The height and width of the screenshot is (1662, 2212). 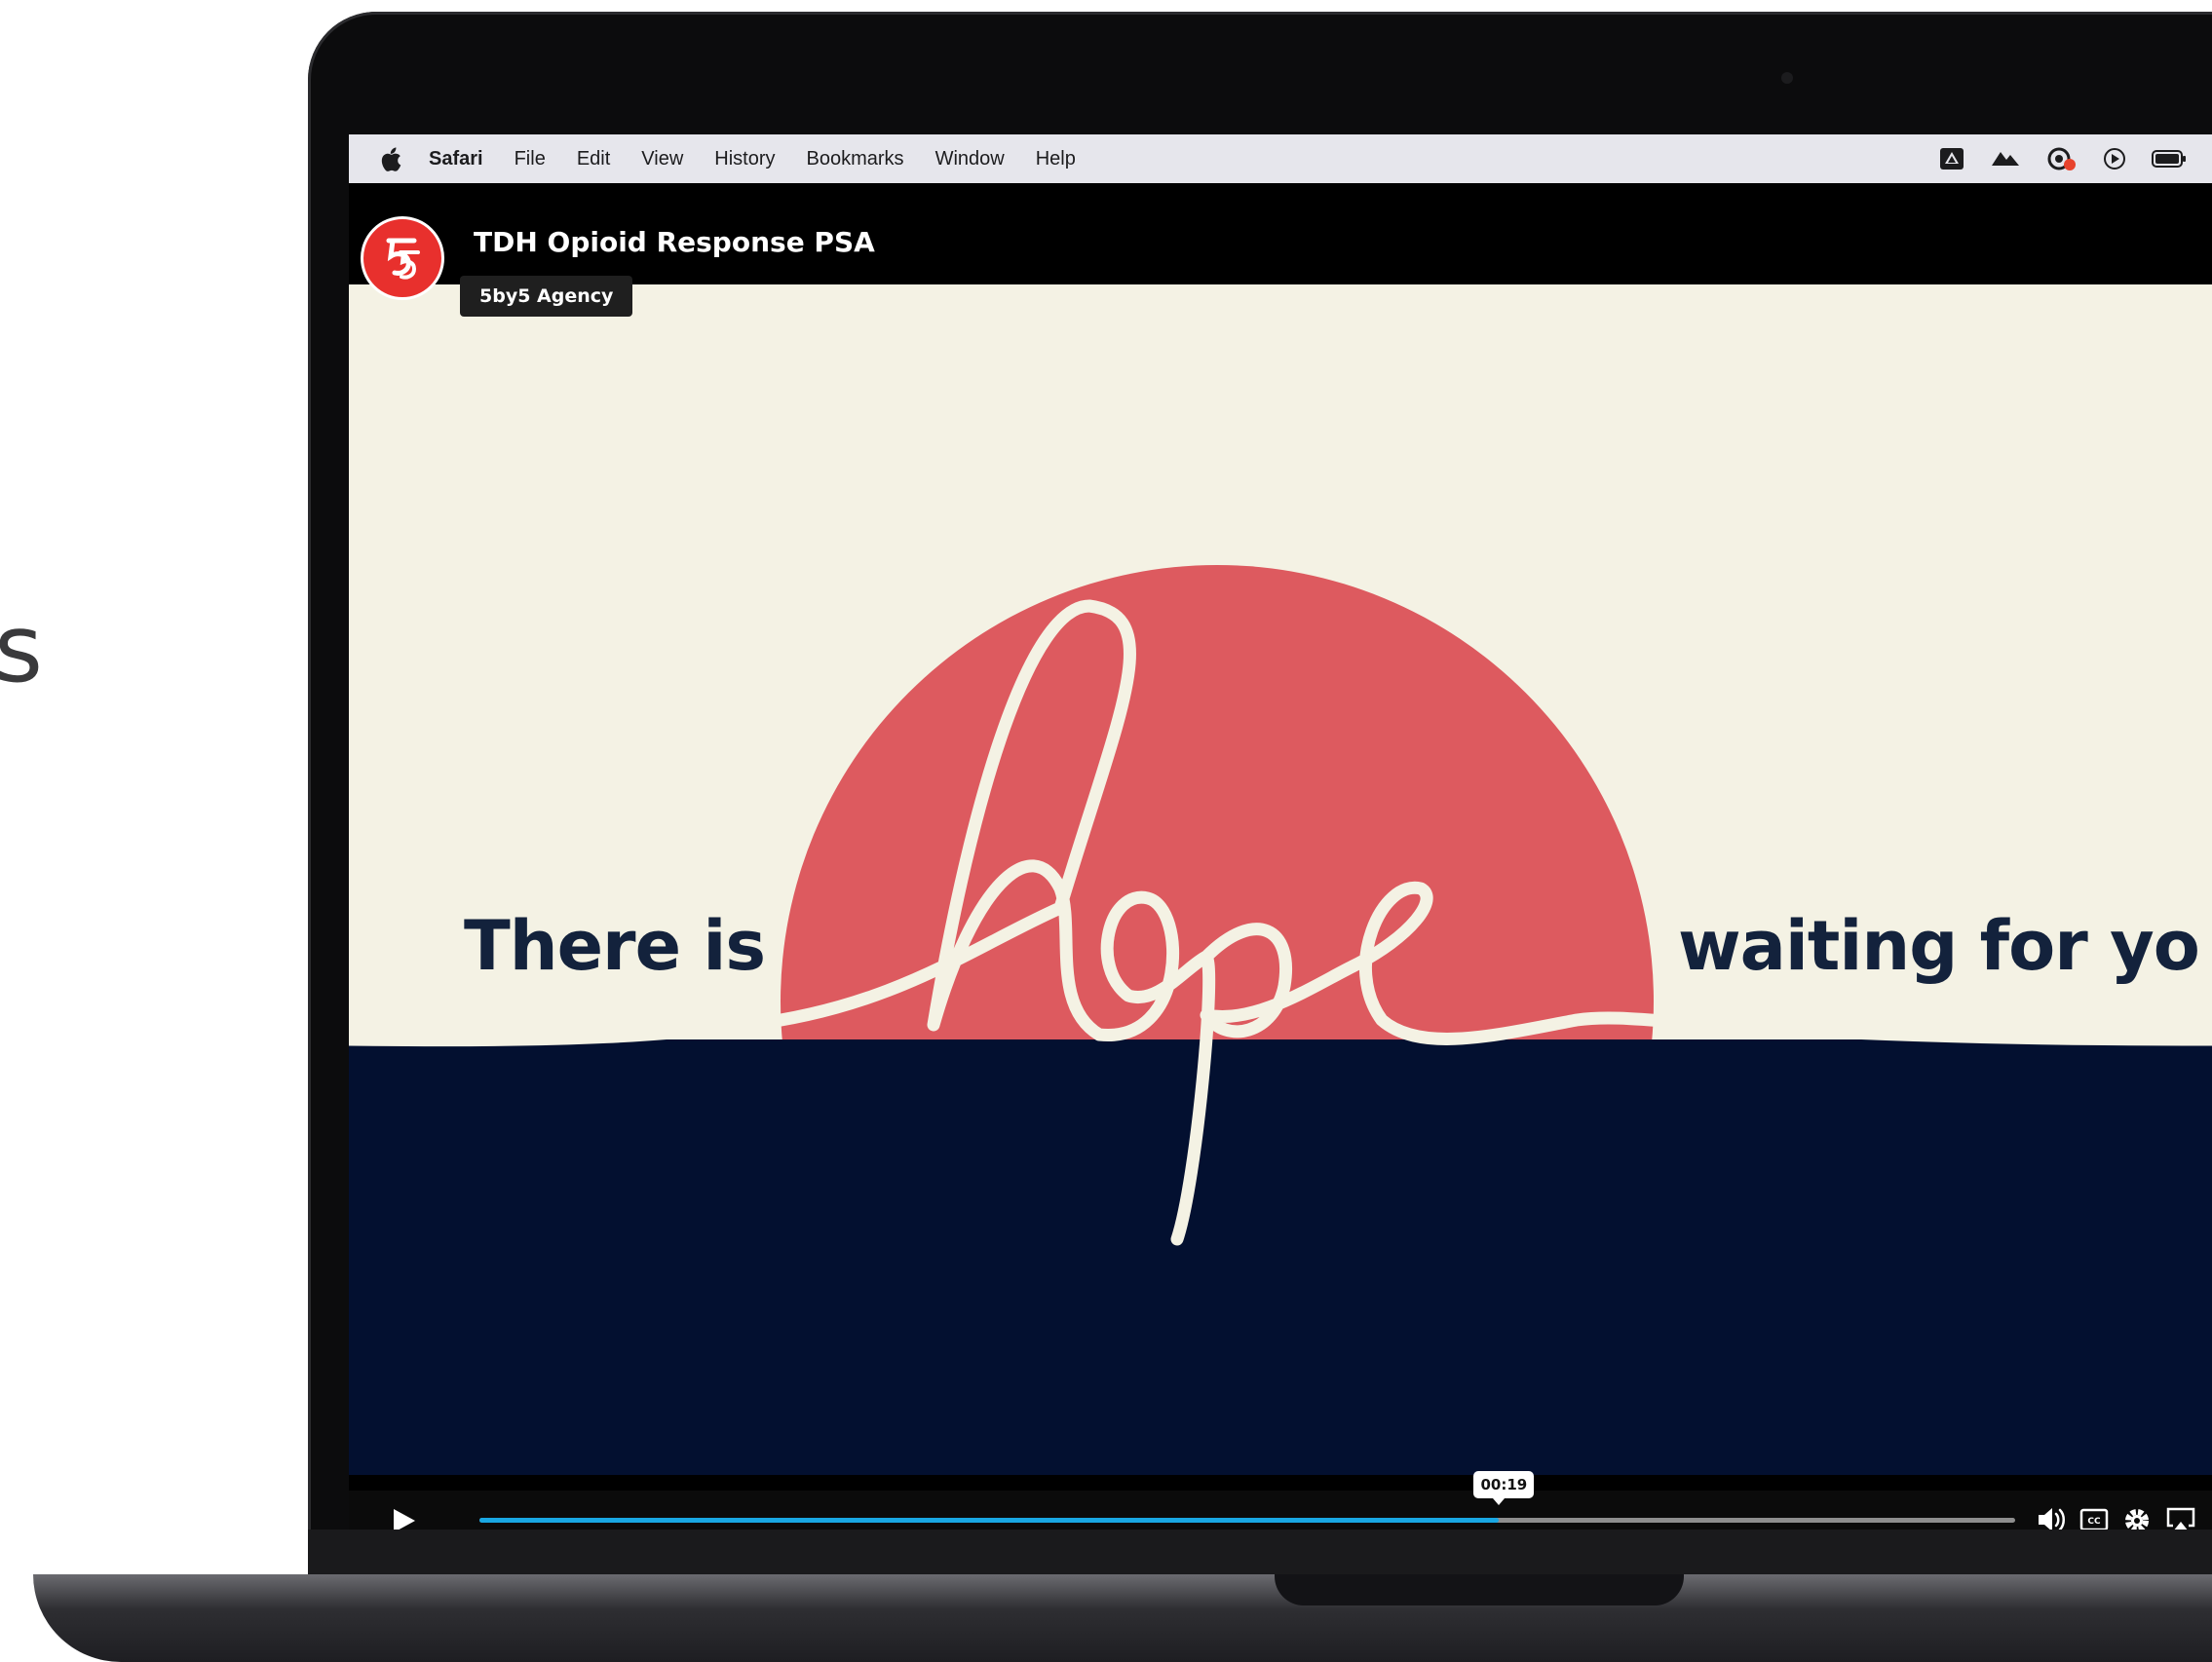 I want to click on progress-fill, so click(x=990, y=1520).